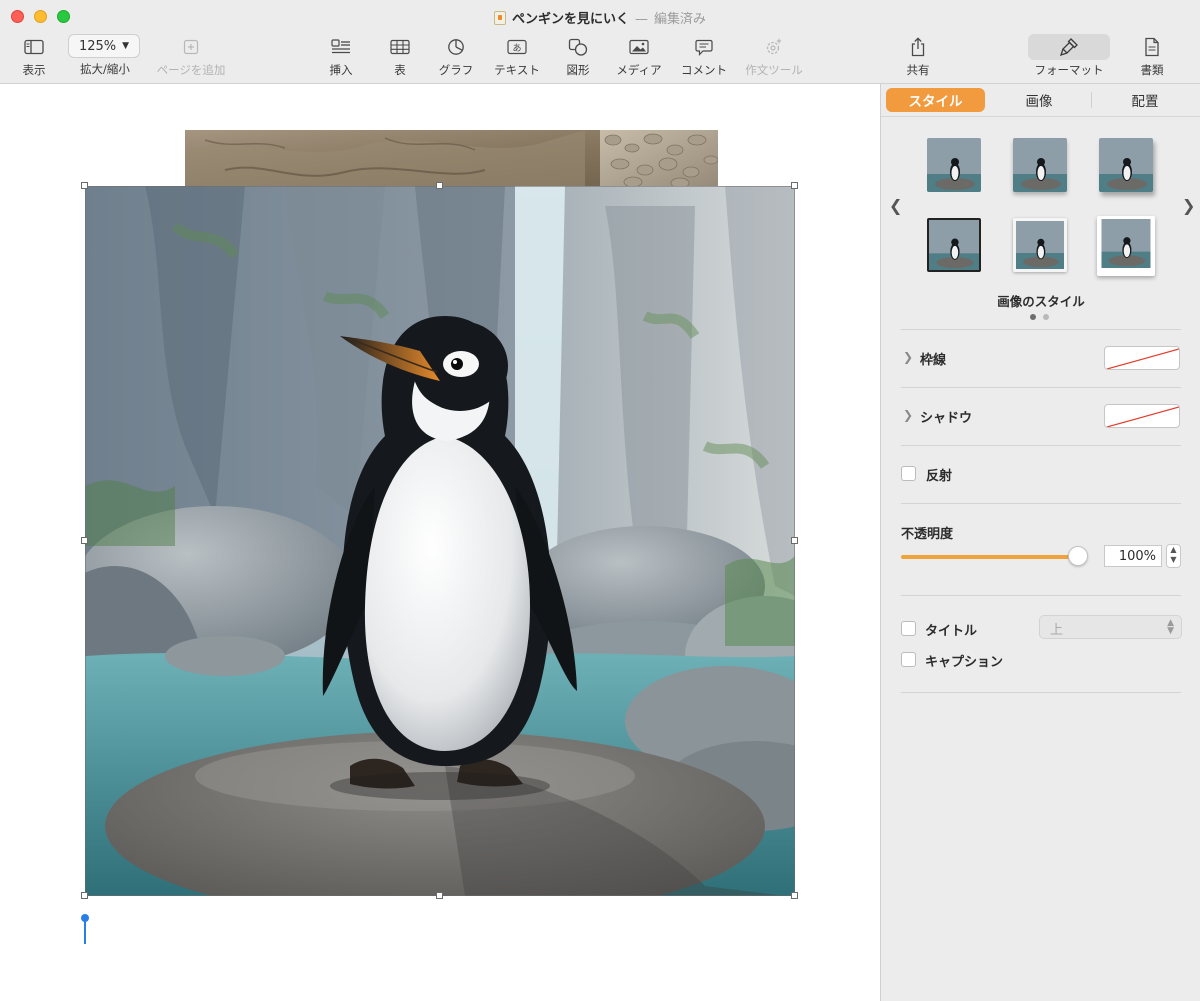  I want to click on page-dot-active, so click(1033, 317).